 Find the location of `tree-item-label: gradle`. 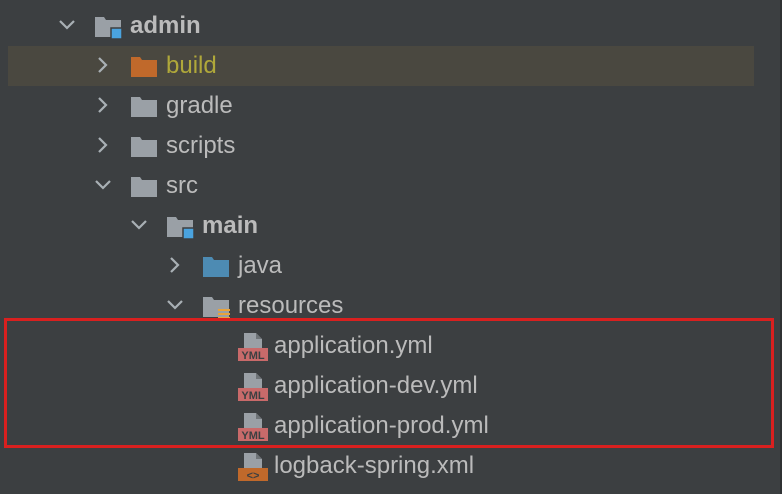

tree-item-label: gradle is located at coordinates (199, 105).